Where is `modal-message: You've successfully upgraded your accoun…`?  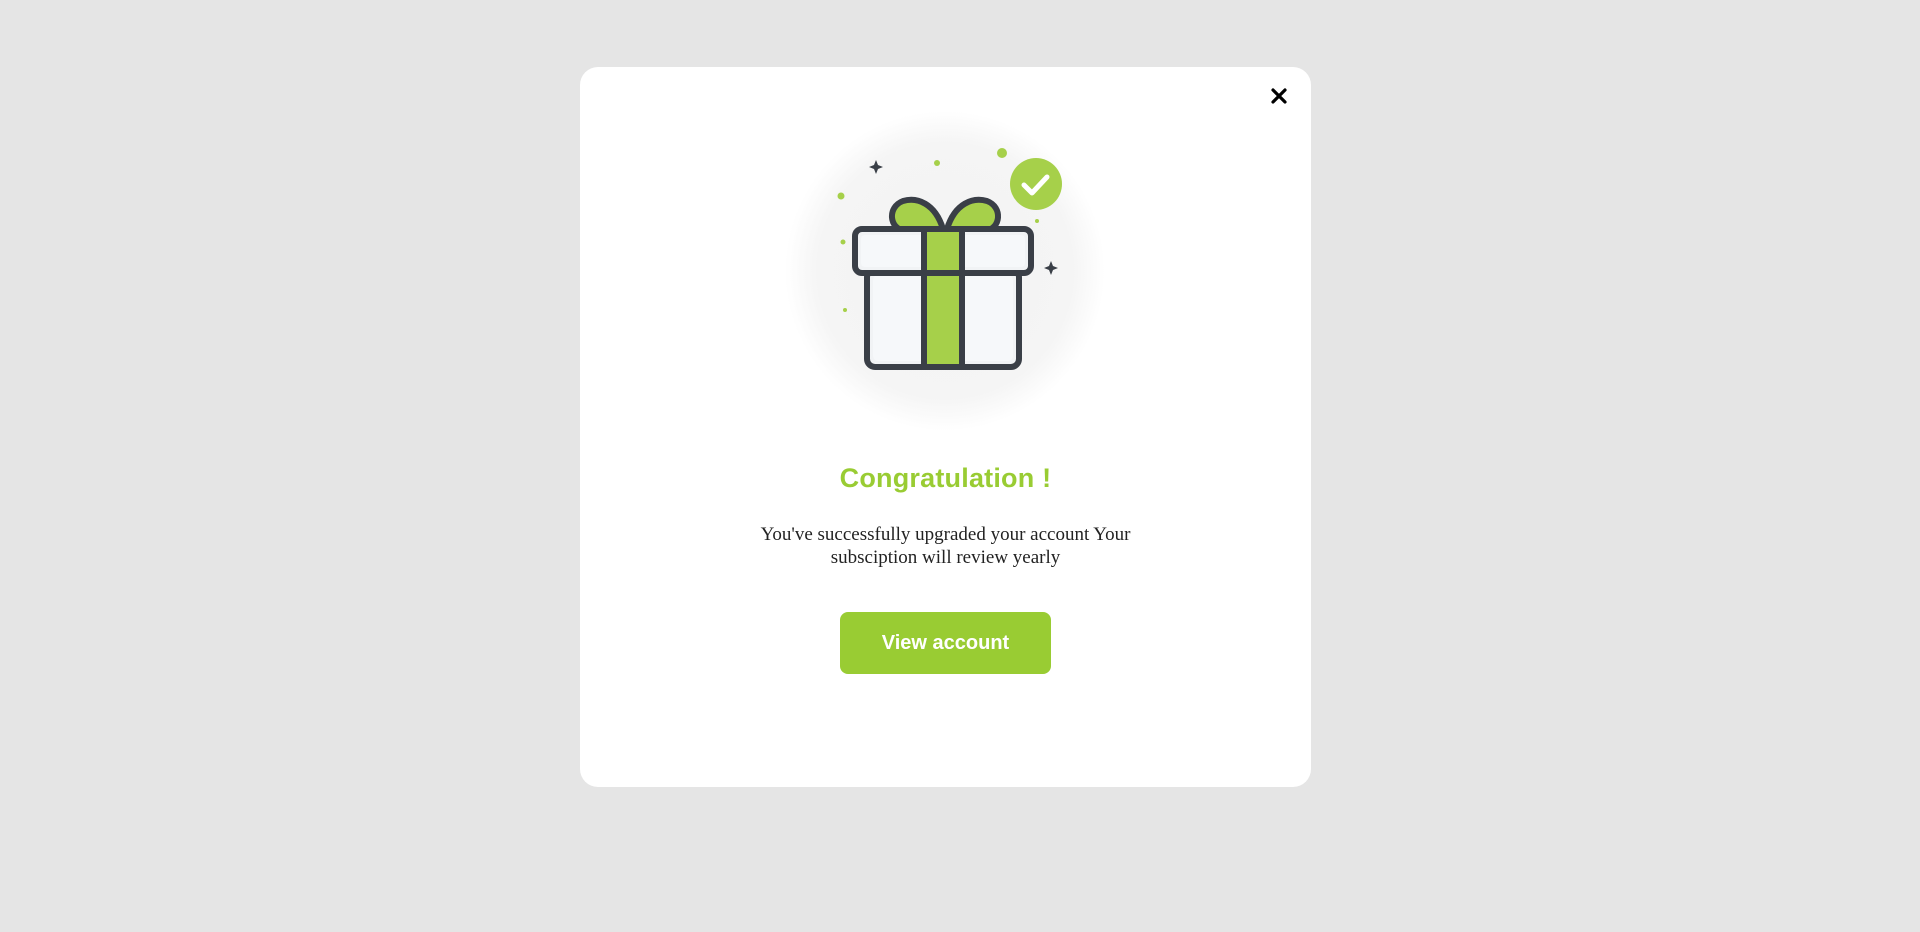
modal-message: You've successfully upgraded your accoun… is located at coordinates (945, 546).